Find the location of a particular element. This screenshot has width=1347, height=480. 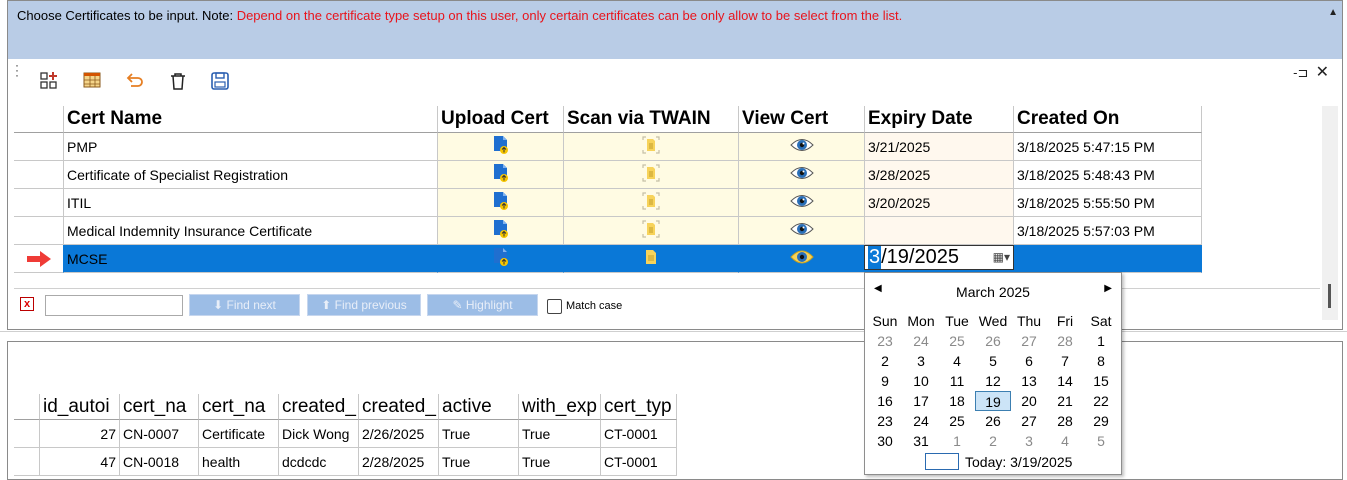

lookup-column-header: with_exp is located at coordinates (560, 407).